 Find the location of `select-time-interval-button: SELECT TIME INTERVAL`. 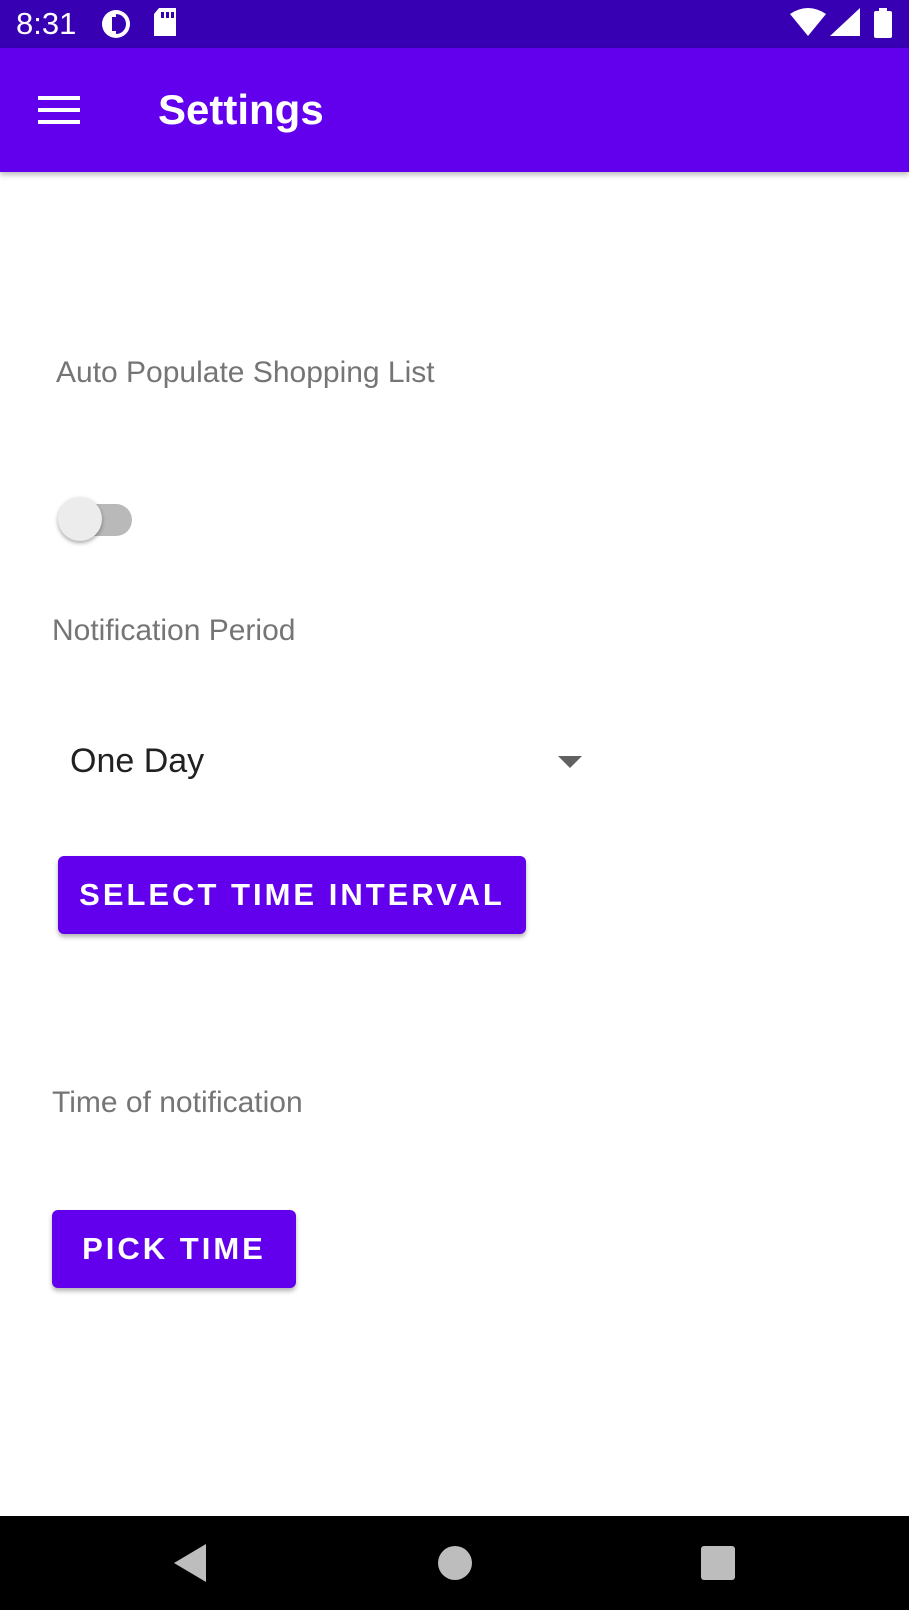

select-time-interval-button: SELECT TIME INTERVAL is located at coordinates (292, 895).